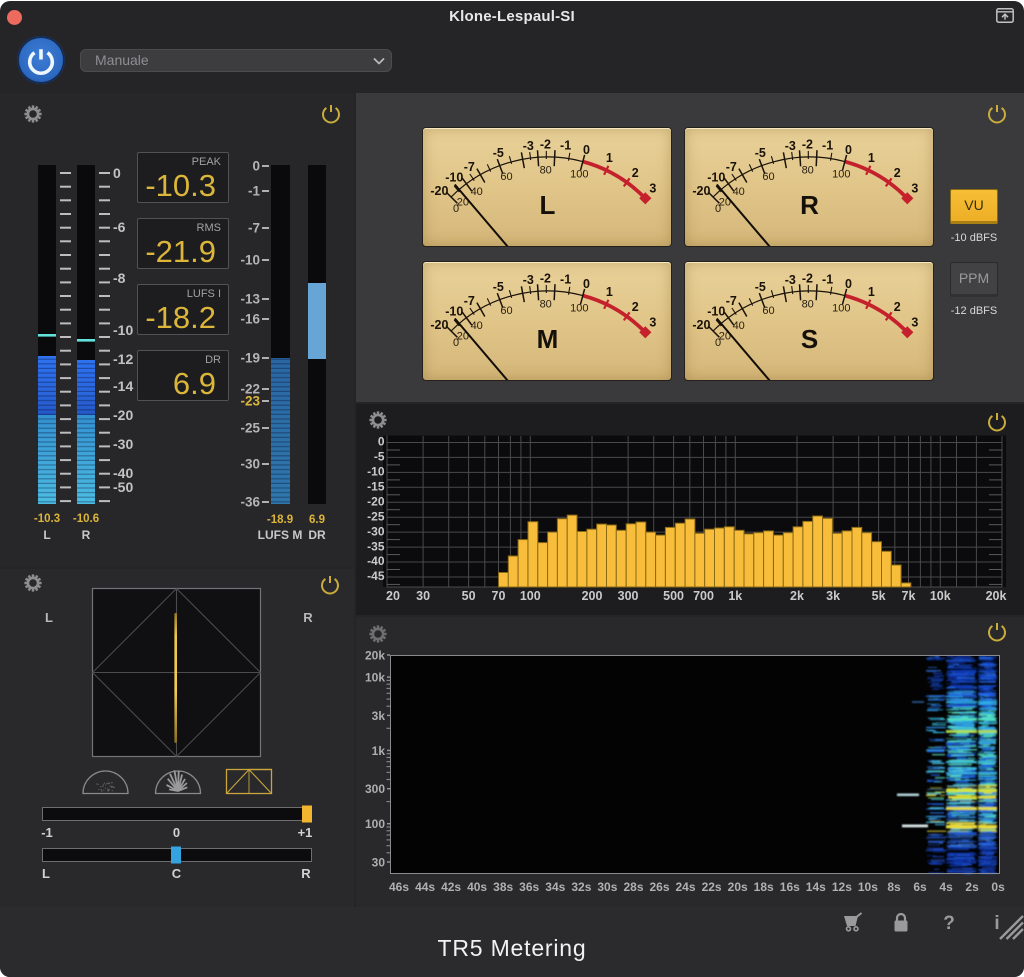 The height and width of the screenshot is (977, 1024). Describe the element at coordinates (833, 596) in the screenshot. I see `svg-text: 3k` at that location.